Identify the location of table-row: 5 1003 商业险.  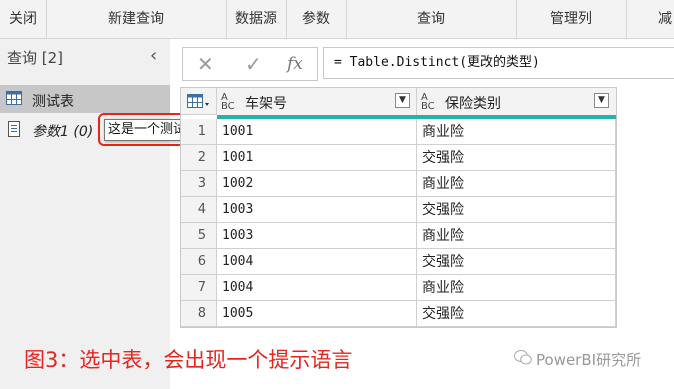
(398, 236).